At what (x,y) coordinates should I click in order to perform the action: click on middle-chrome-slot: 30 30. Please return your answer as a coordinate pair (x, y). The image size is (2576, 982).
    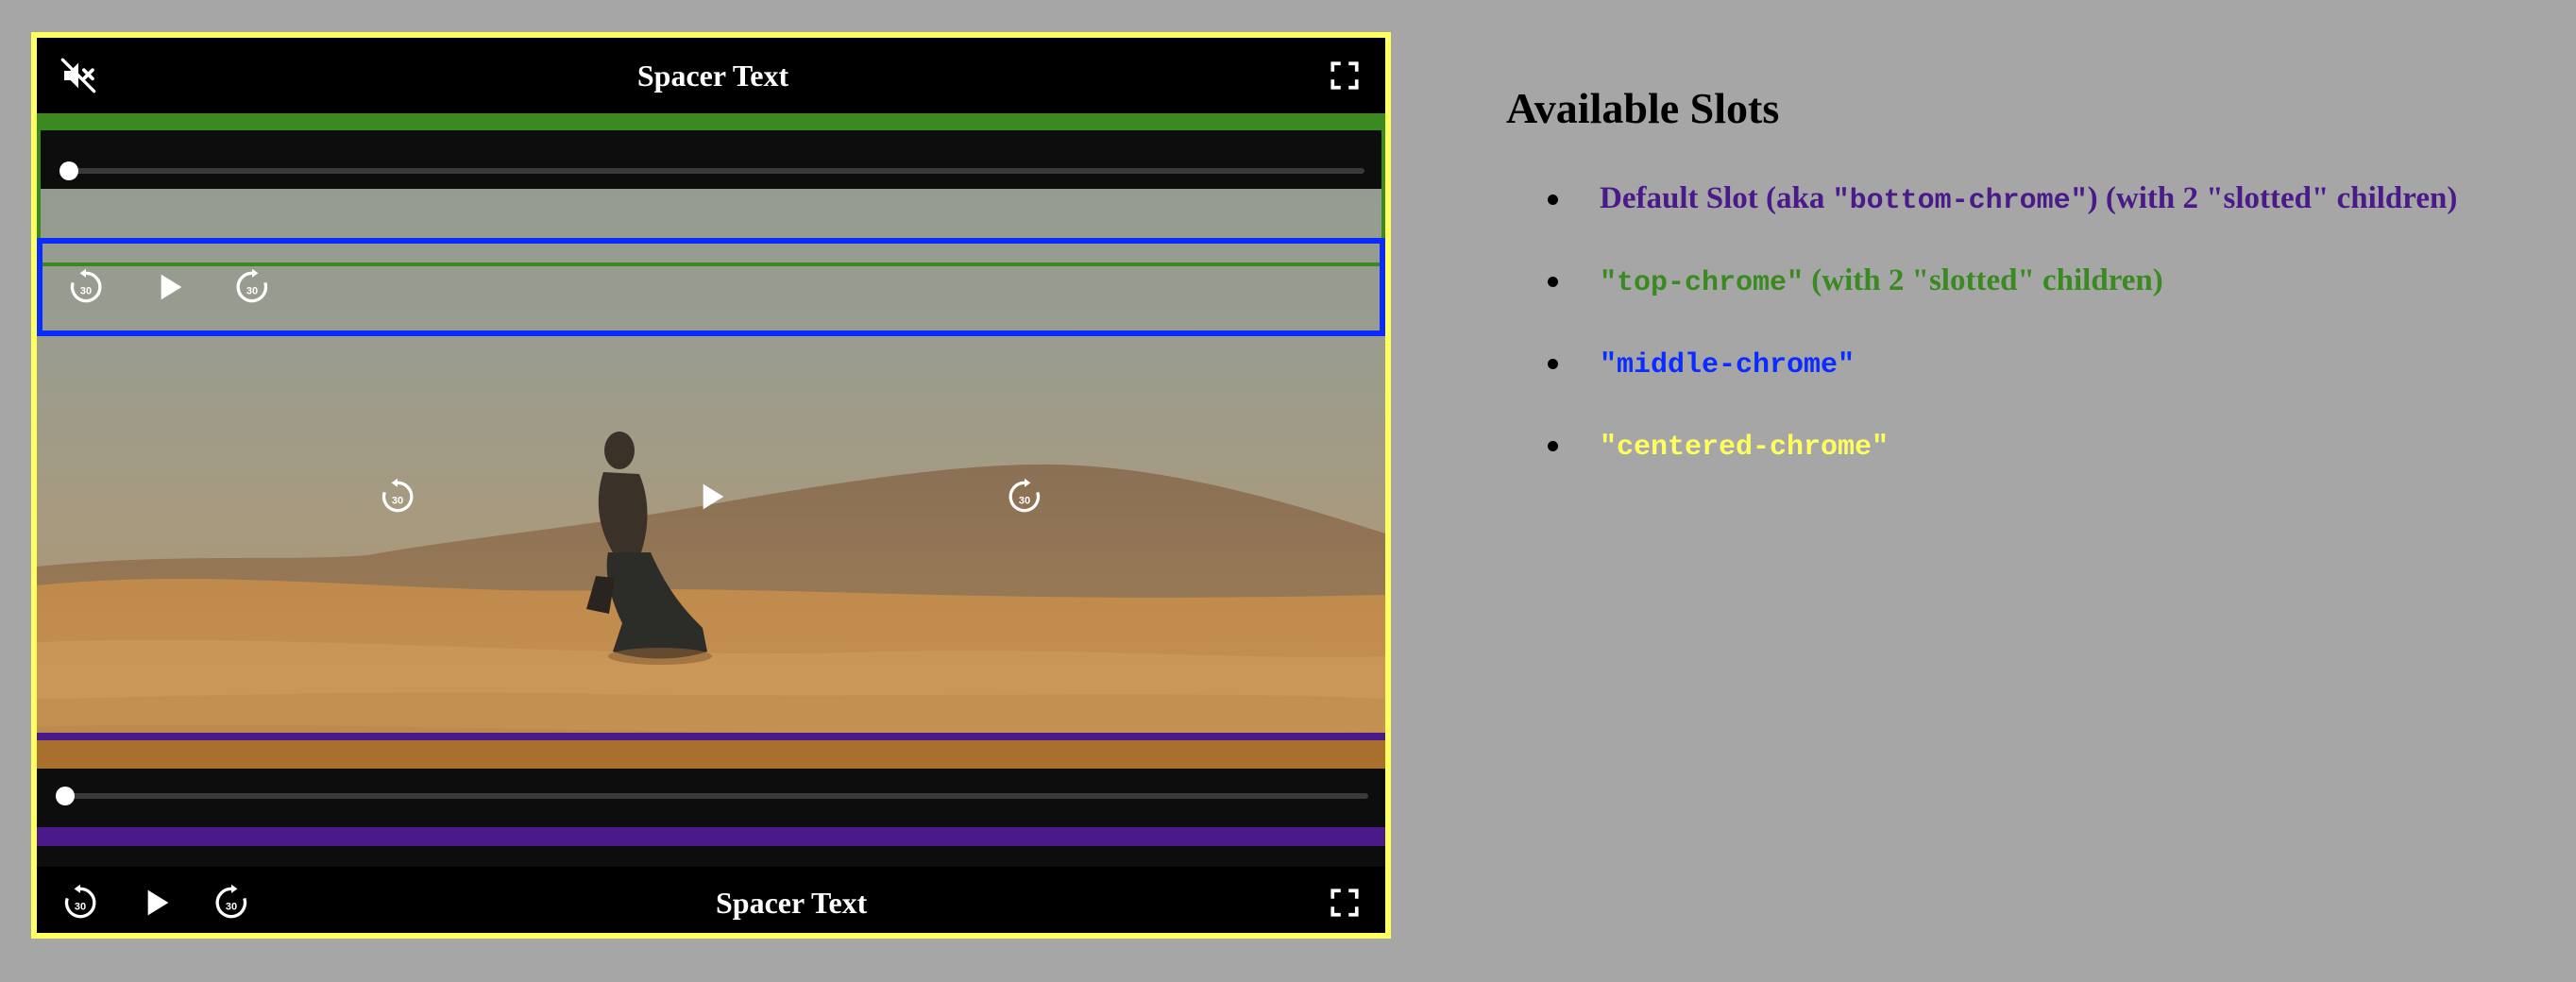
    Looking at the image, I should click on (711, 287).